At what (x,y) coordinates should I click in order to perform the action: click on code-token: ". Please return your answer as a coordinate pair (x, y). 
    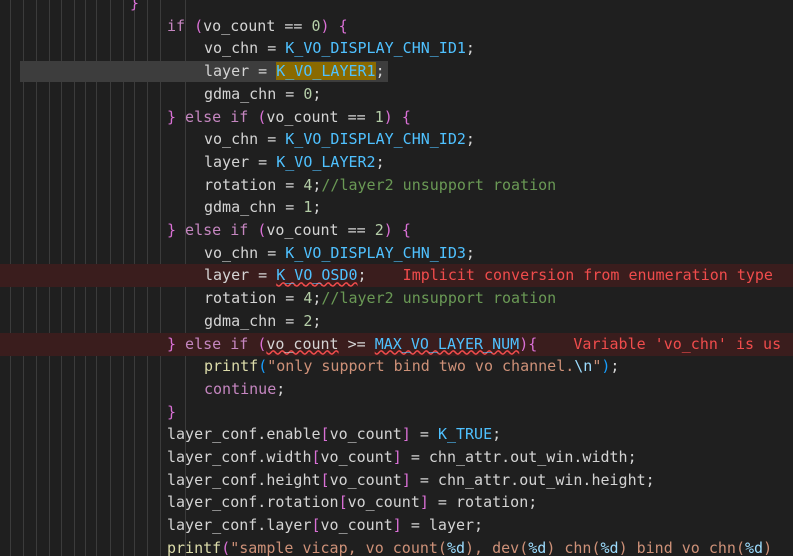
    Looking at the image, I should click on (597, 366).